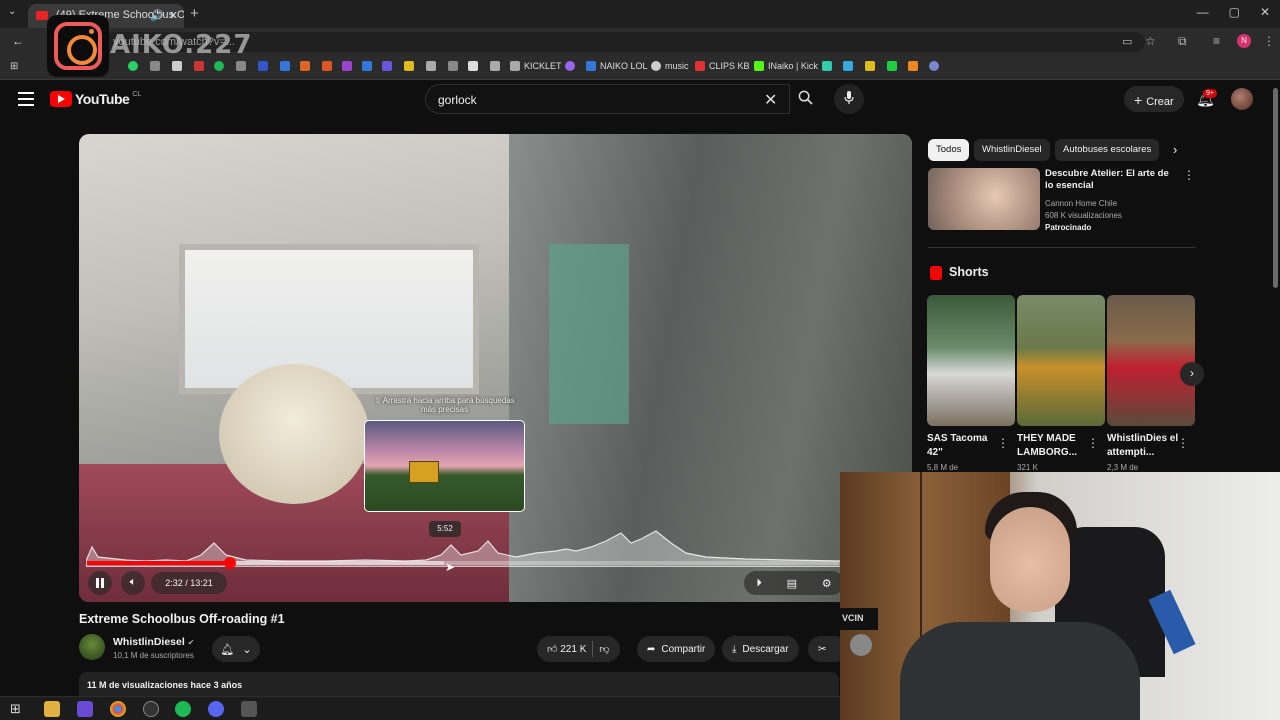  Describe the element at coordinates (949, 150) in the screenshot. I see `chip-todos: Todos` at that location.